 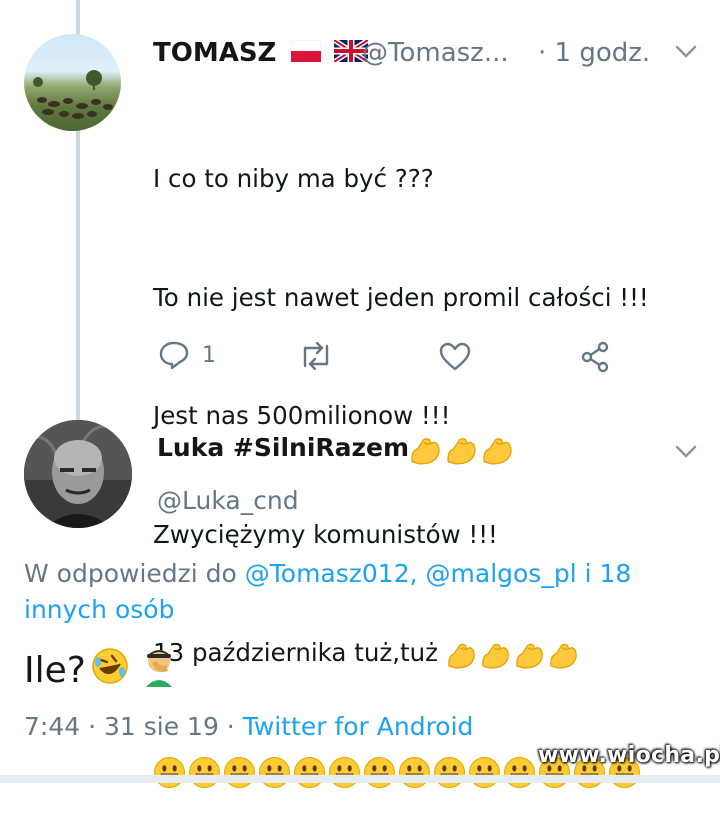 I want to click on tweet2-author-name: Luka #SilniRazem, so click(x=336, y=449).